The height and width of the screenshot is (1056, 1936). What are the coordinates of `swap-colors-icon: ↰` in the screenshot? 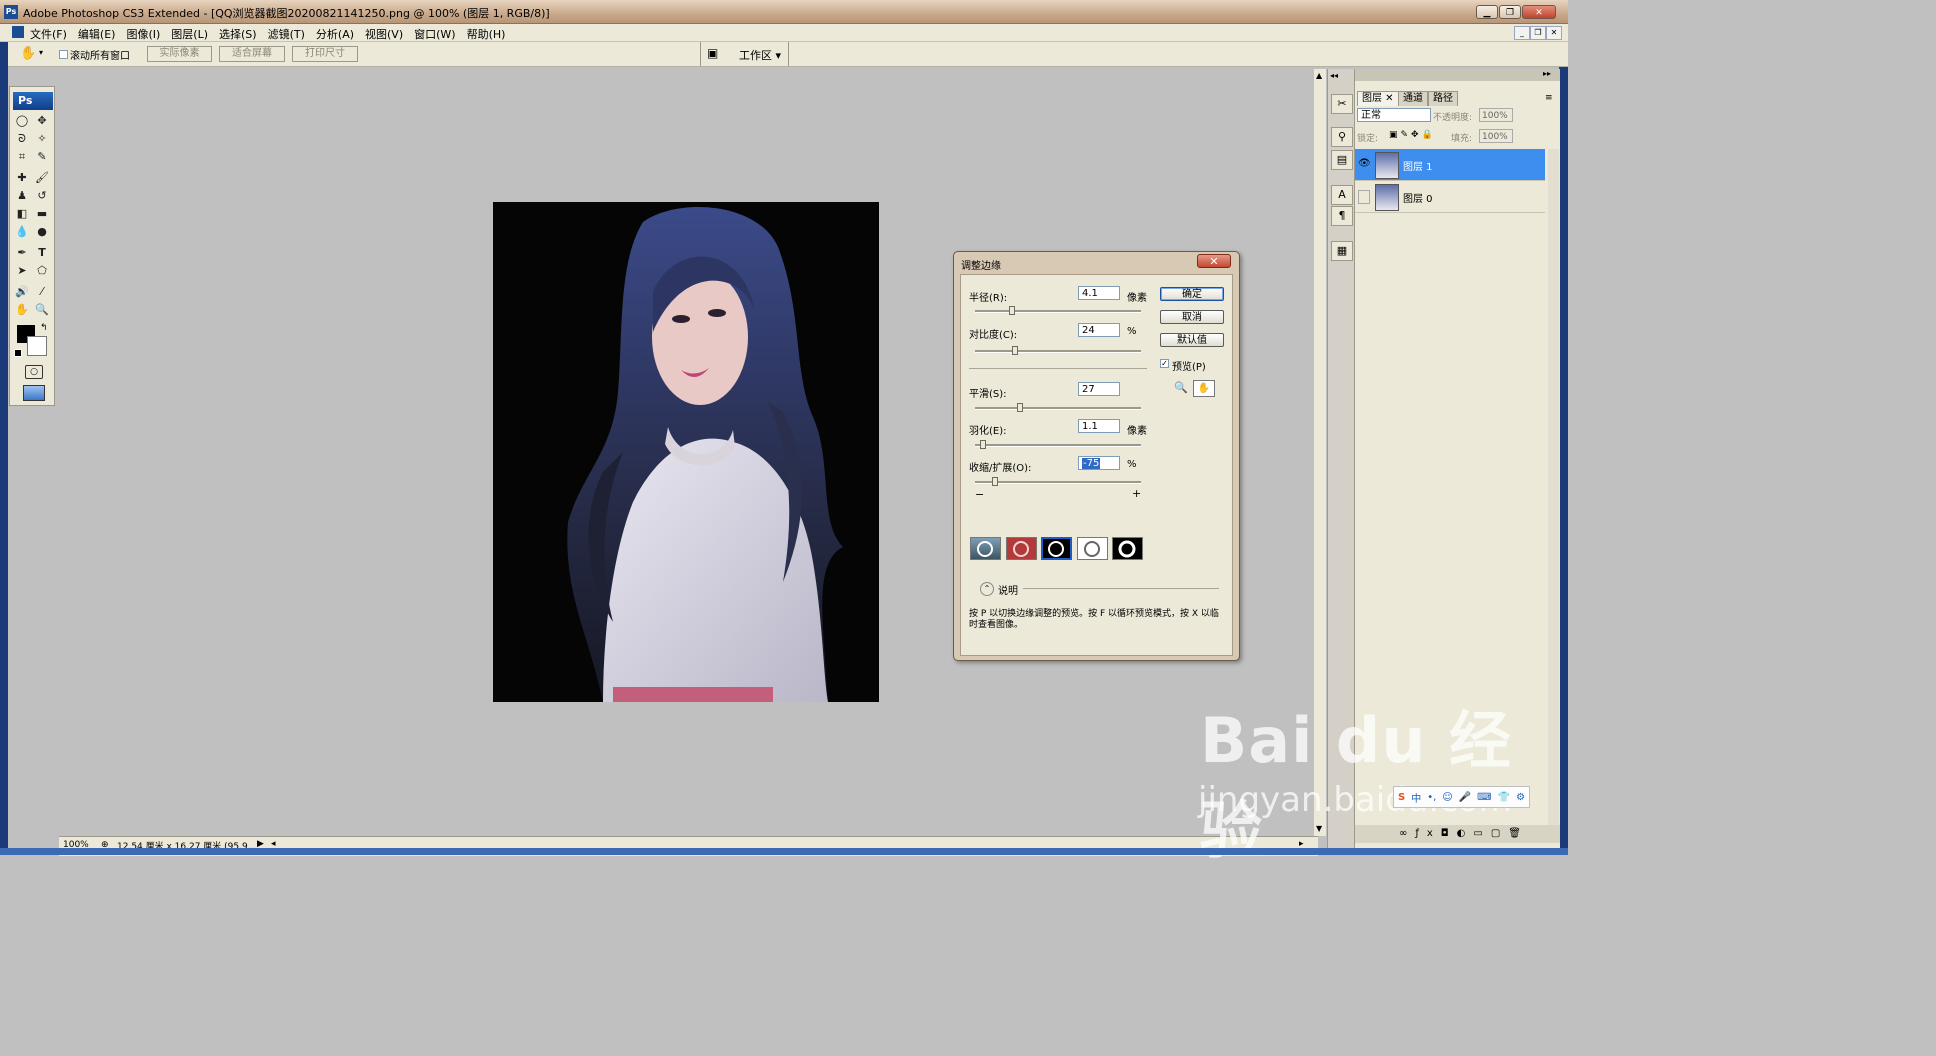 It's located at (44, 328).